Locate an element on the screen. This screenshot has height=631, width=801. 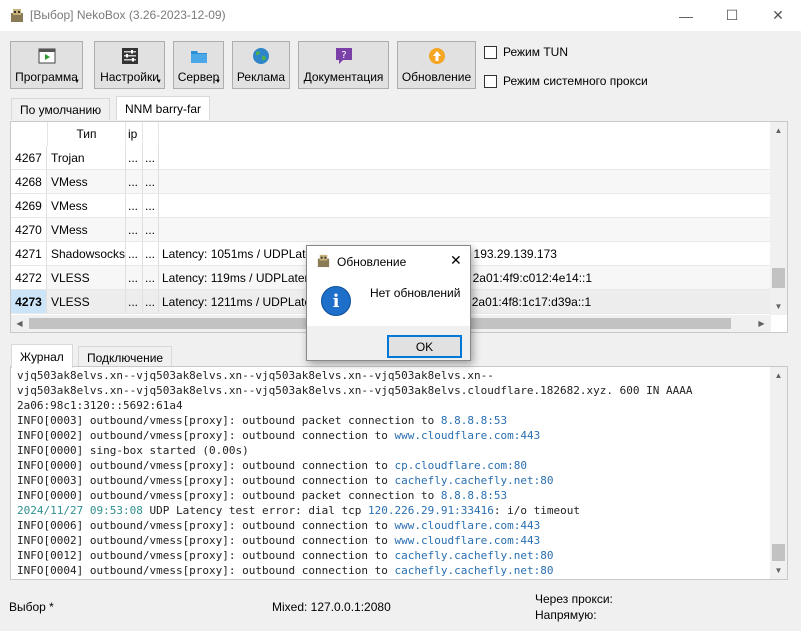
row-number: 4273 is located at coordinates (29, 301).